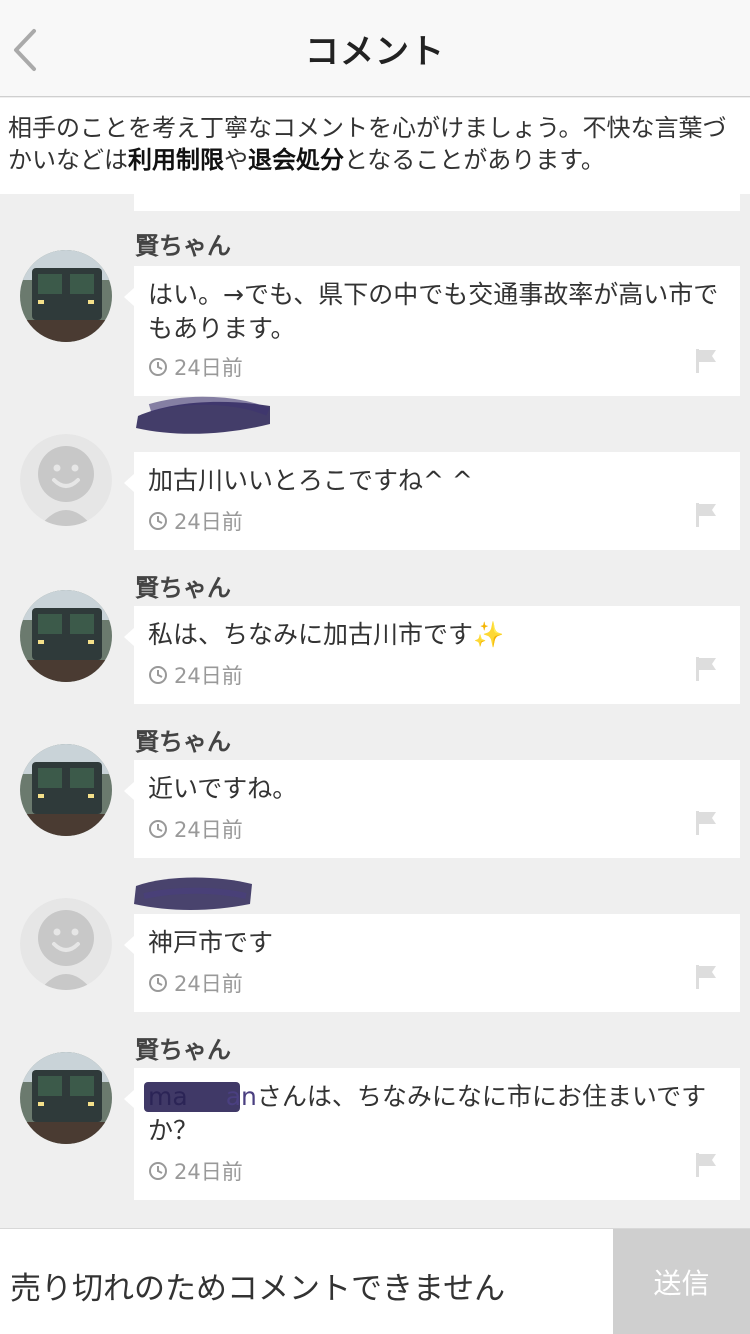  What do you see at coordinates (432, 963) in the screenshot?
I see `comment-card: 神戸市です 24日前` at bounding box center [432, 963].